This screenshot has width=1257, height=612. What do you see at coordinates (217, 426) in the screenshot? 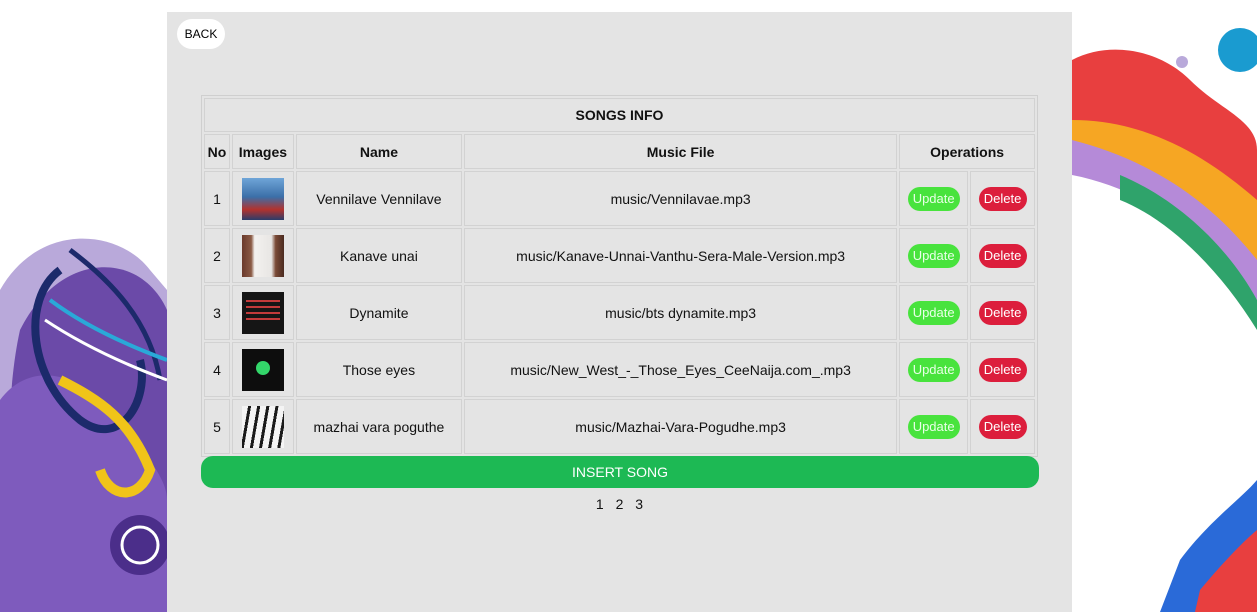
I see `row-no: 5` at bounding box center [217, 426].